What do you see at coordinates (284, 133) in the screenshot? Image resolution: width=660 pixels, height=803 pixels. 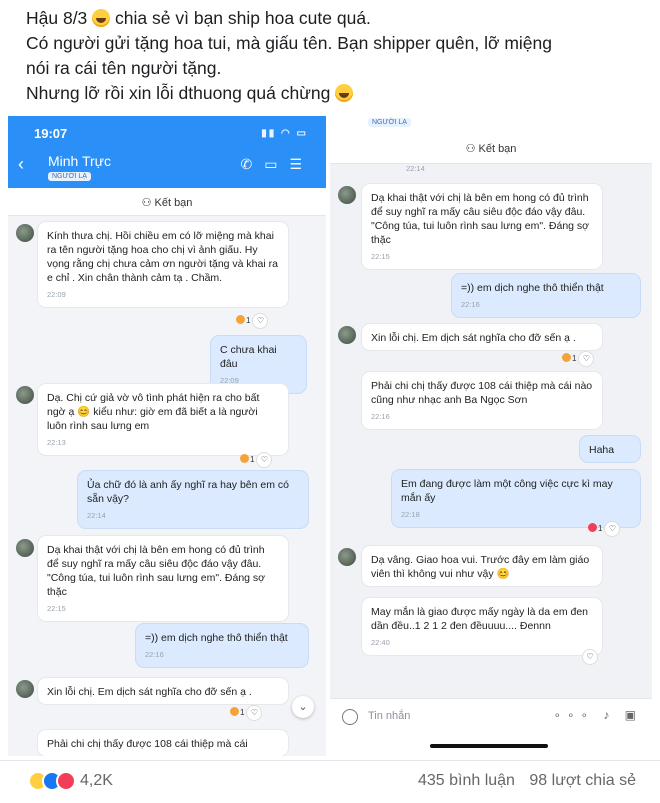 I see `signal-icon: ▮▮ ◠ ▭` at bounding box center [284, 133].